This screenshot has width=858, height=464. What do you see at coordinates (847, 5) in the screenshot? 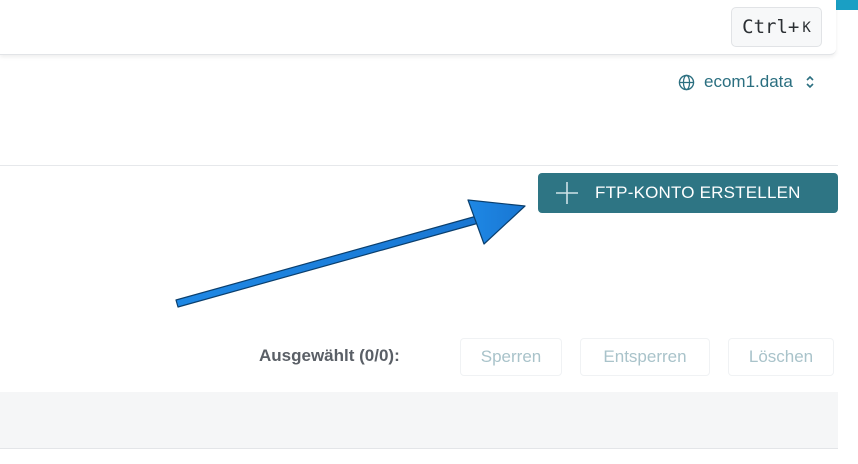
I see `accent-strip` at bounding box center [847, 5].